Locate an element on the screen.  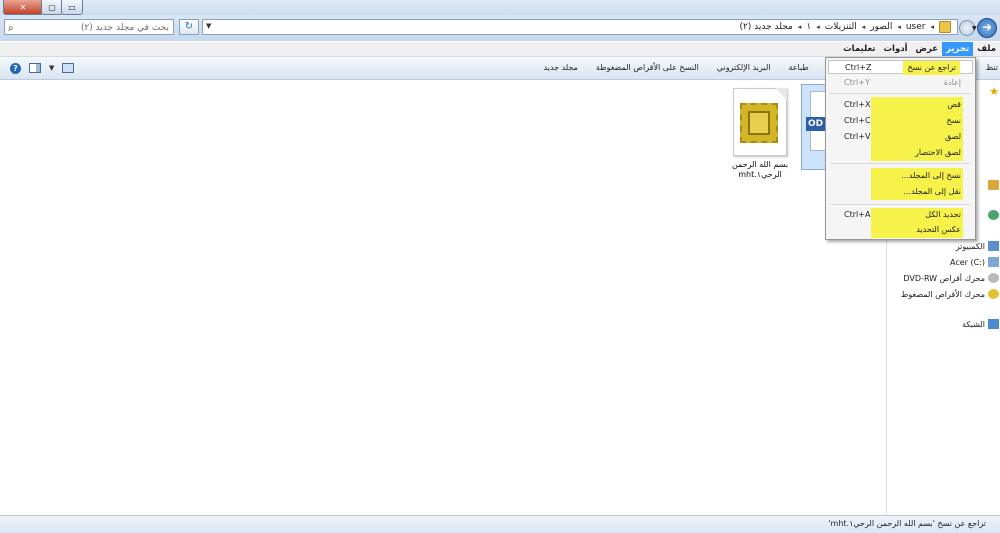
back-button: ➜ is located at coordinates (987, 28).